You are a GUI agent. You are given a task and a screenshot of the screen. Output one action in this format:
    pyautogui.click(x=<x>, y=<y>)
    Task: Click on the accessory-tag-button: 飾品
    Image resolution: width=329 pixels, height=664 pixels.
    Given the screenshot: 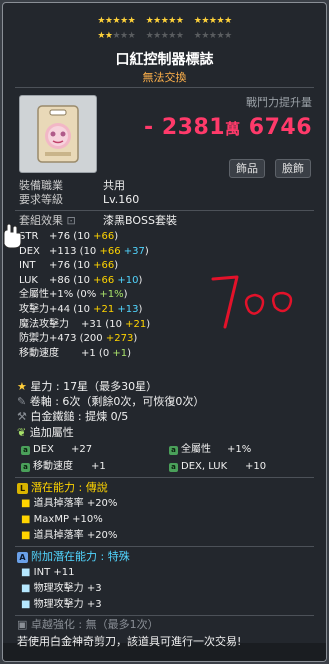 What is the action you would take?
    pyautogui.click(x=247, y=168)
    